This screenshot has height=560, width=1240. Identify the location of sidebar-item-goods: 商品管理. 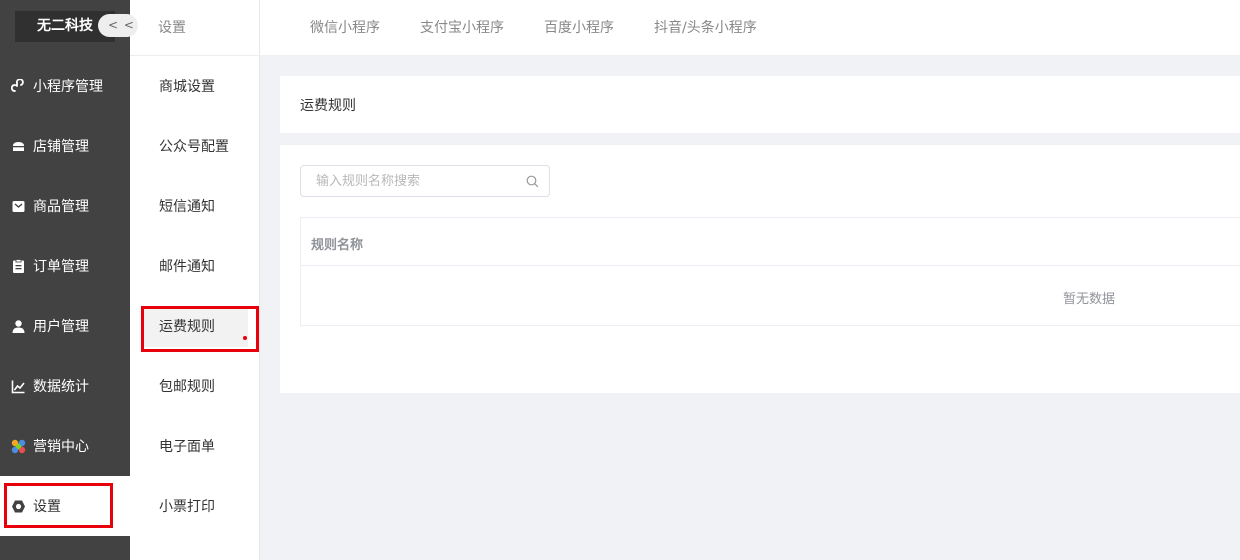
(65, 206).